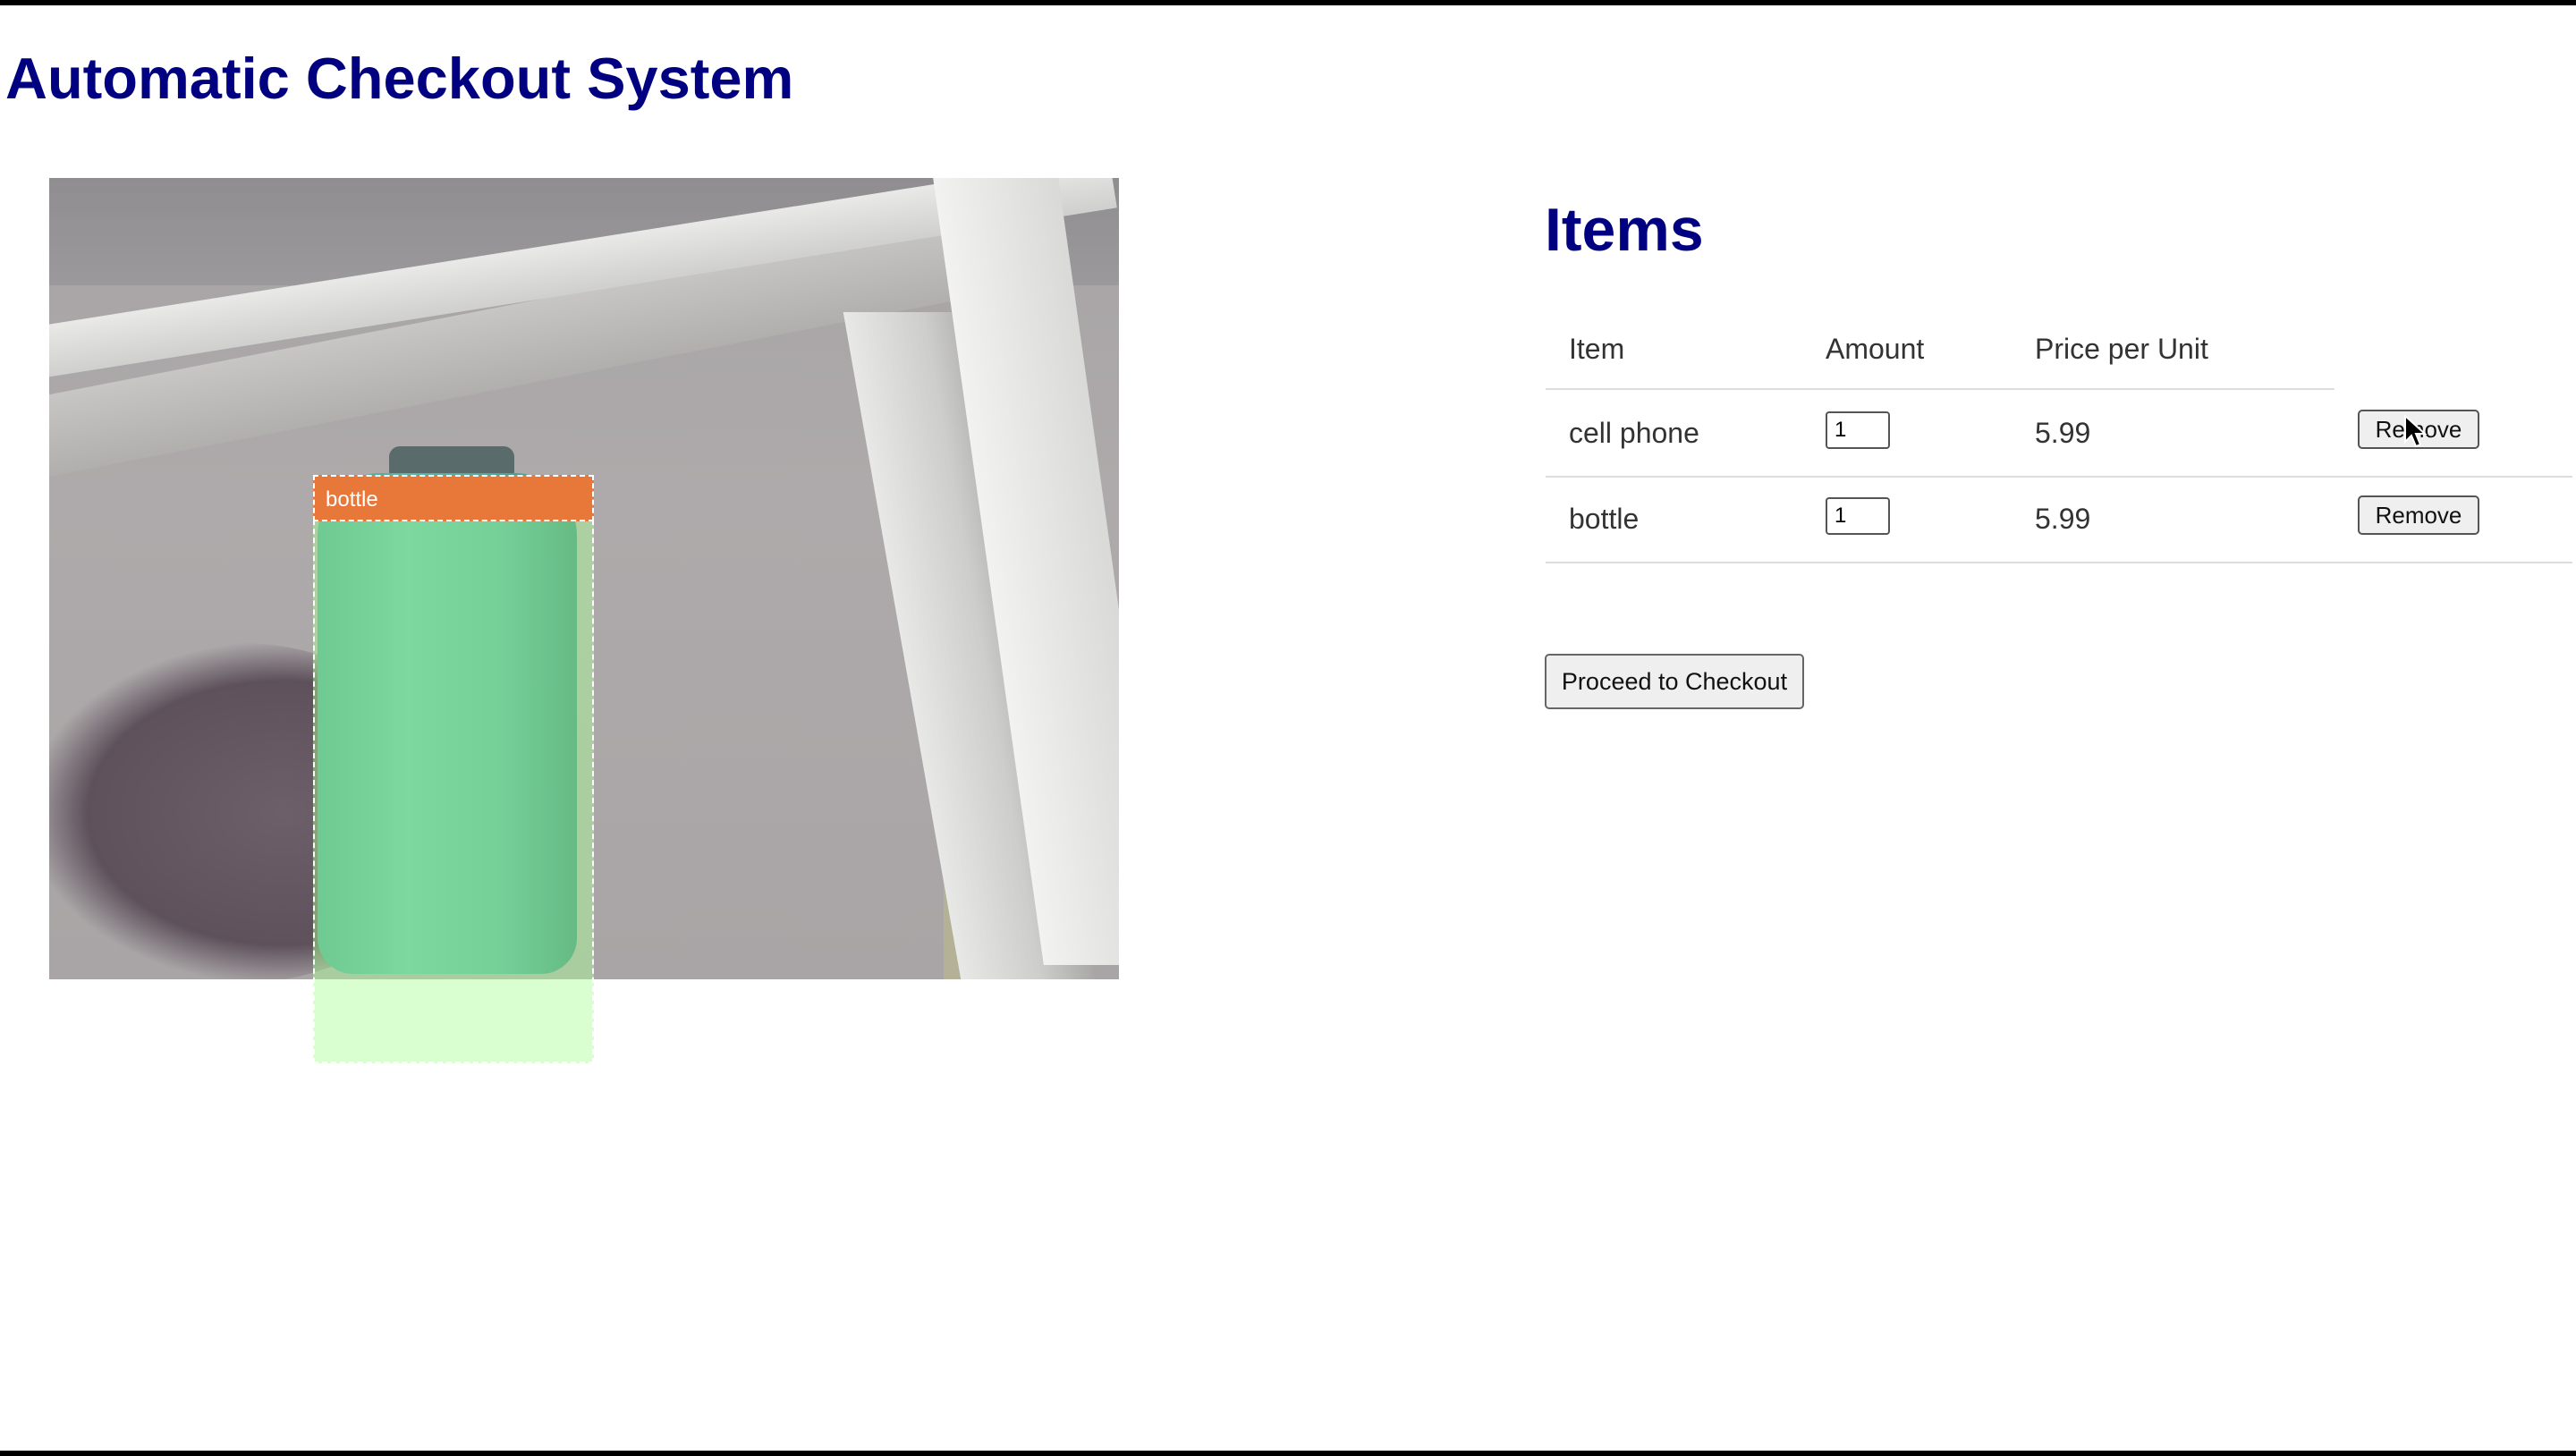 The width and height of the screenshot is (2576, 1456). What do you see at coordinates (1288, 2) in the screenshot?
I see `top-border` at bounding box center [1288, 2].